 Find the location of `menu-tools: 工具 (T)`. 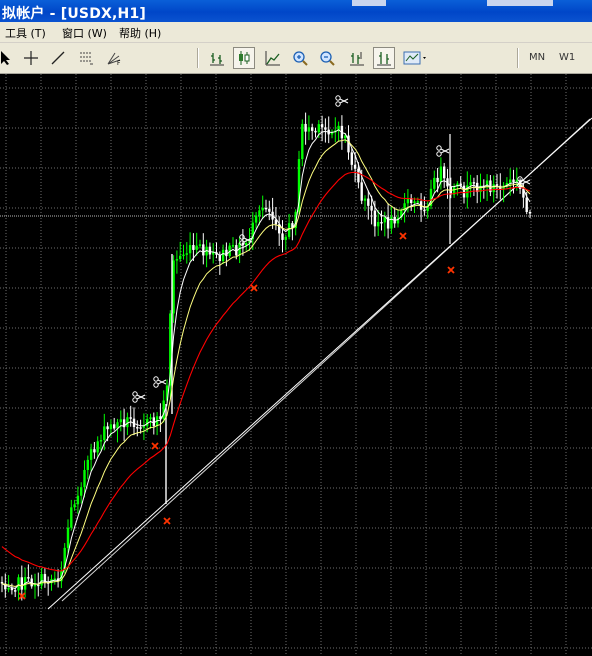

menu-tools: 工具 (T) is located at coordinates (25, 33).